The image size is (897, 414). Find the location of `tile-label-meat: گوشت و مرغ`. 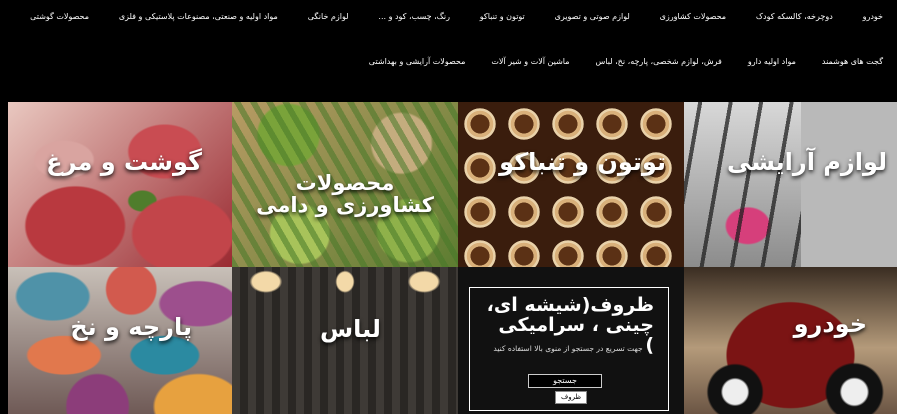

tile-label-meat: گوشت و مرغ is located at coordinates (124, 162).